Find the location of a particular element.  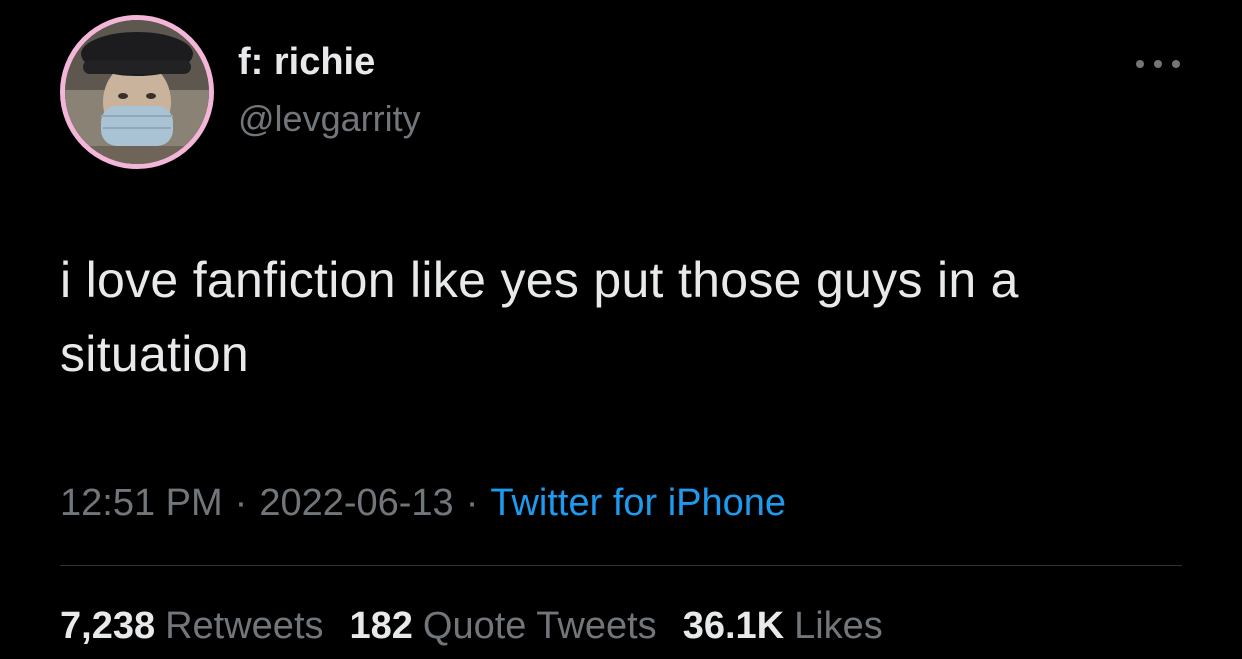

more-horizontal-icon is located at coordinates (1158, 64).